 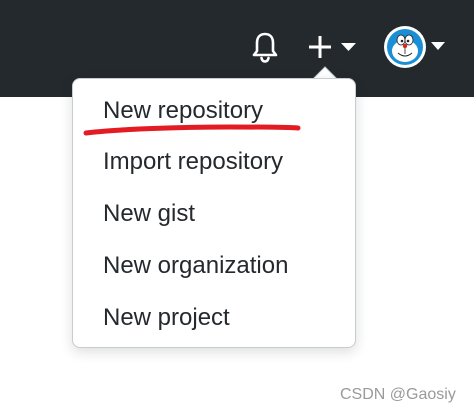 I want to click on bell-icon, so click(x=265, y=47).